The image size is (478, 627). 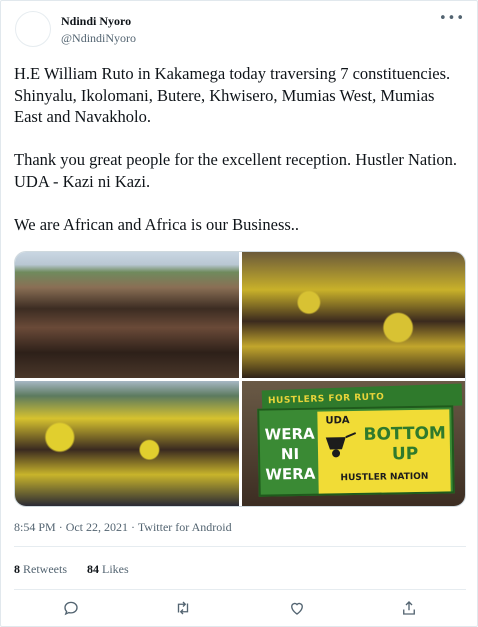 What do you see at coordinates (96, 21) in the screenshot?
I see `user-name: Ndindi Nyoro` at bounding box center [96, 21].